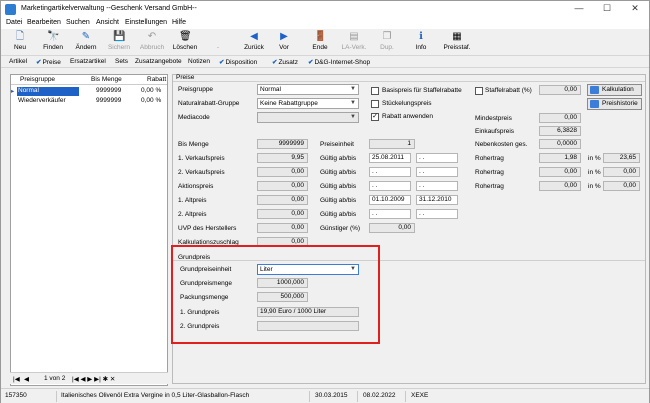 The width and height of the screenshot is (650, 403). Describe the element at coordinates (241, 62) in the screenshot. I see `tab-disposition-label: Disposition` at that location.